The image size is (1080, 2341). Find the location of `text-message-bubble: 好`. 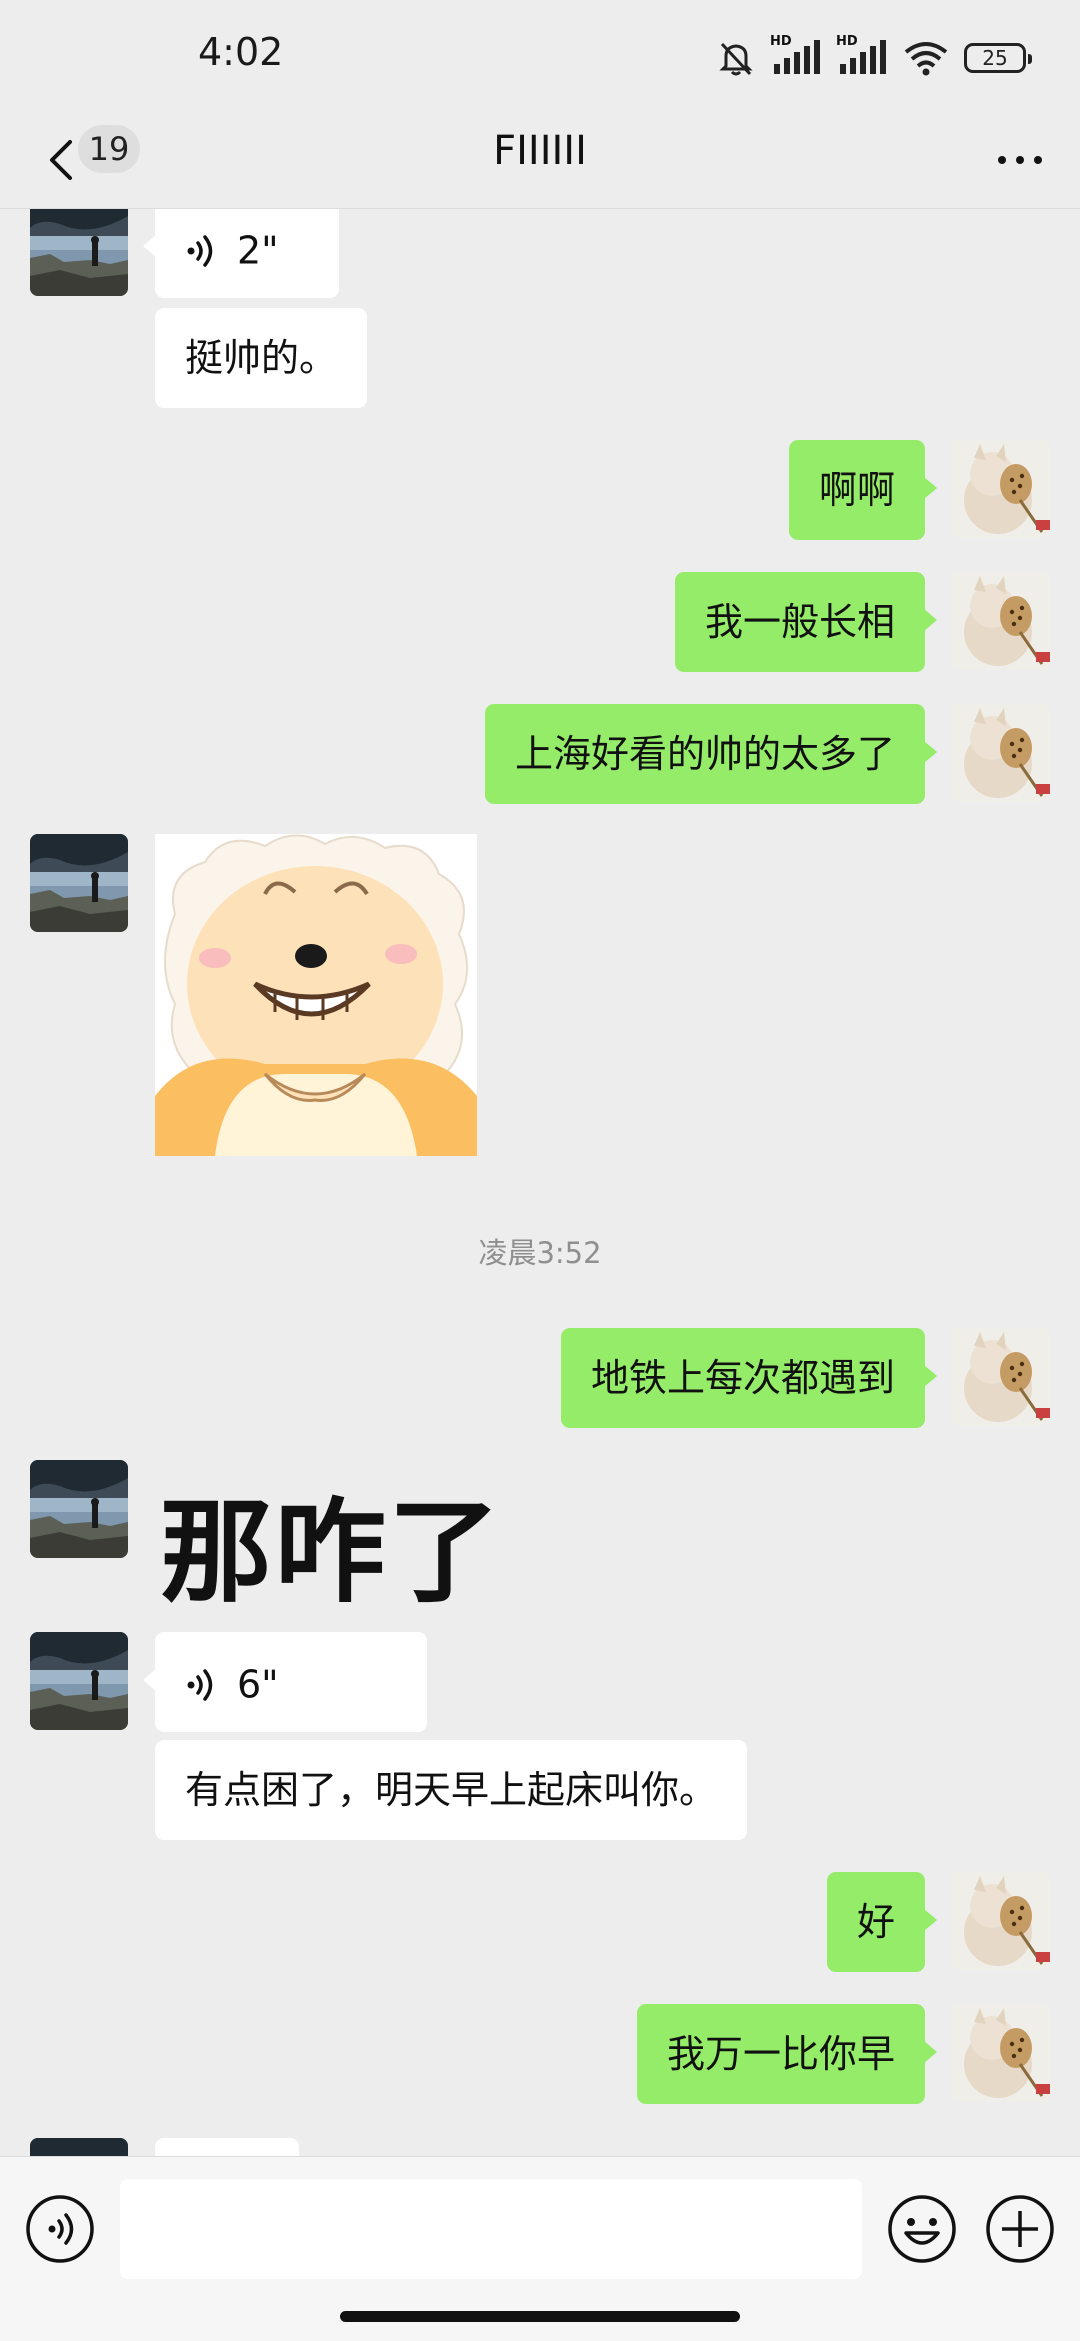

text-message-bubble: 好 is located at coordinates (882, 1922).